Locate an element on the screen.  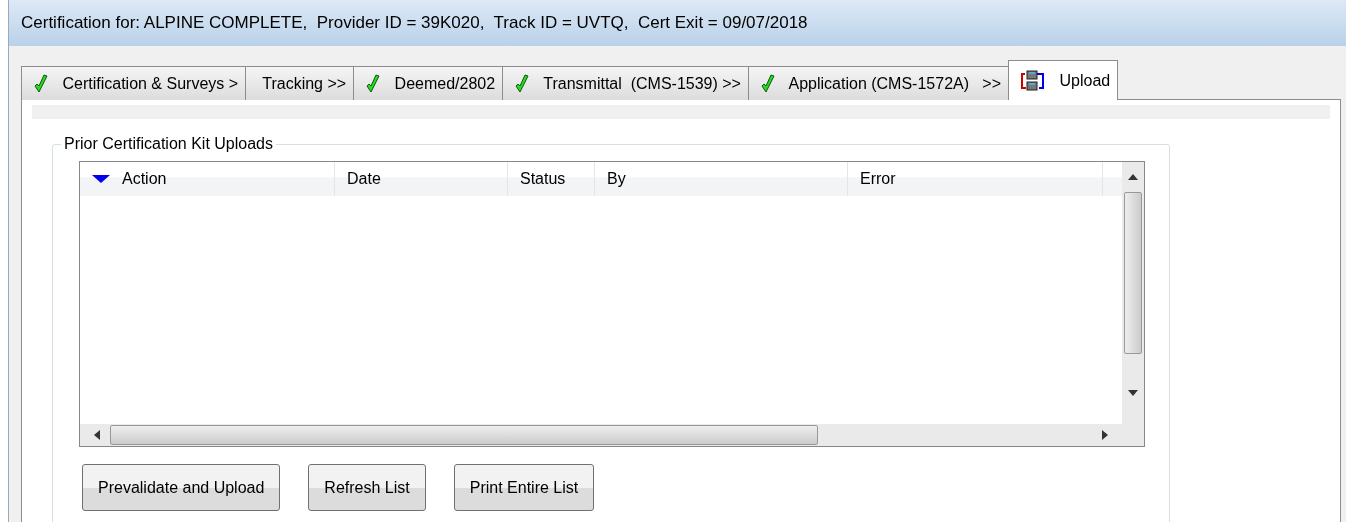
column-header: Date is located at coordinates (421, 179).